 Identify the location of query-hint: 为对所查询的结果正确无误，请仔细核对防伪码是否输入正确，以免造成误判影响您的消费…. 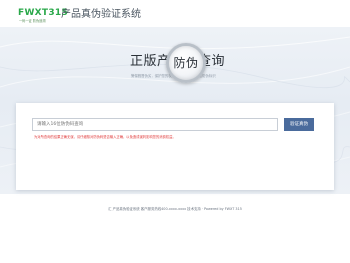
(105, 137).